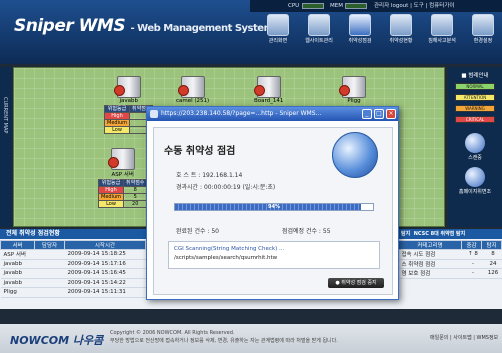 This screenshot has height=353, width=502. I want to click on homepage-label: 홈페이지위변조, so click(475, 192).